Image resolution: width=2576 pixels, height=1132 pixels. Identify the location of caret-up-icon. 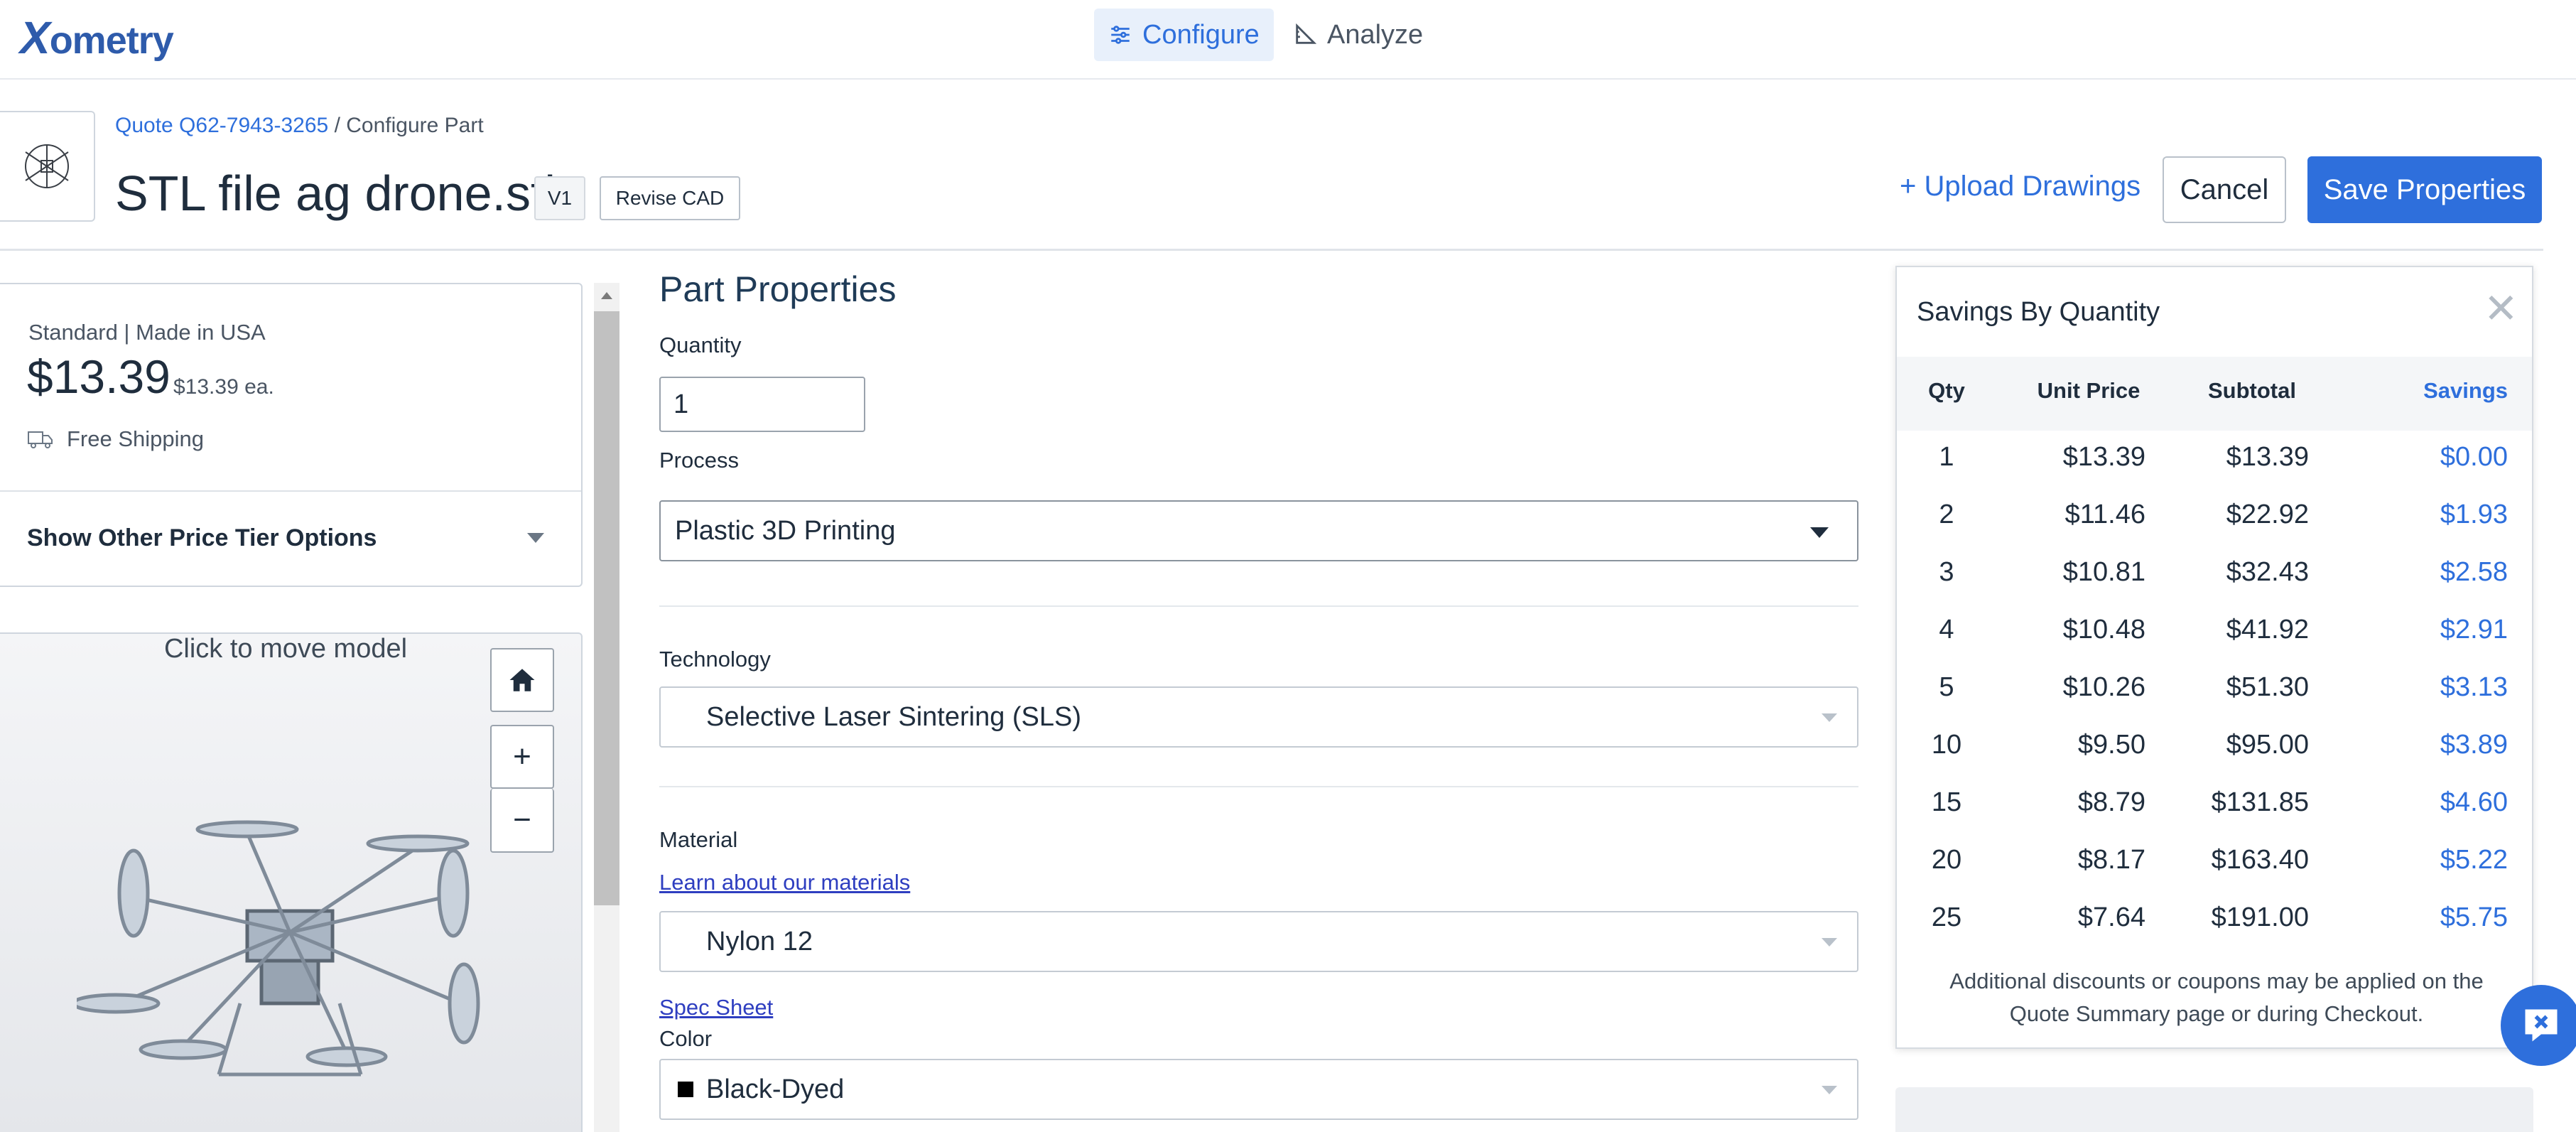
(606, 295).